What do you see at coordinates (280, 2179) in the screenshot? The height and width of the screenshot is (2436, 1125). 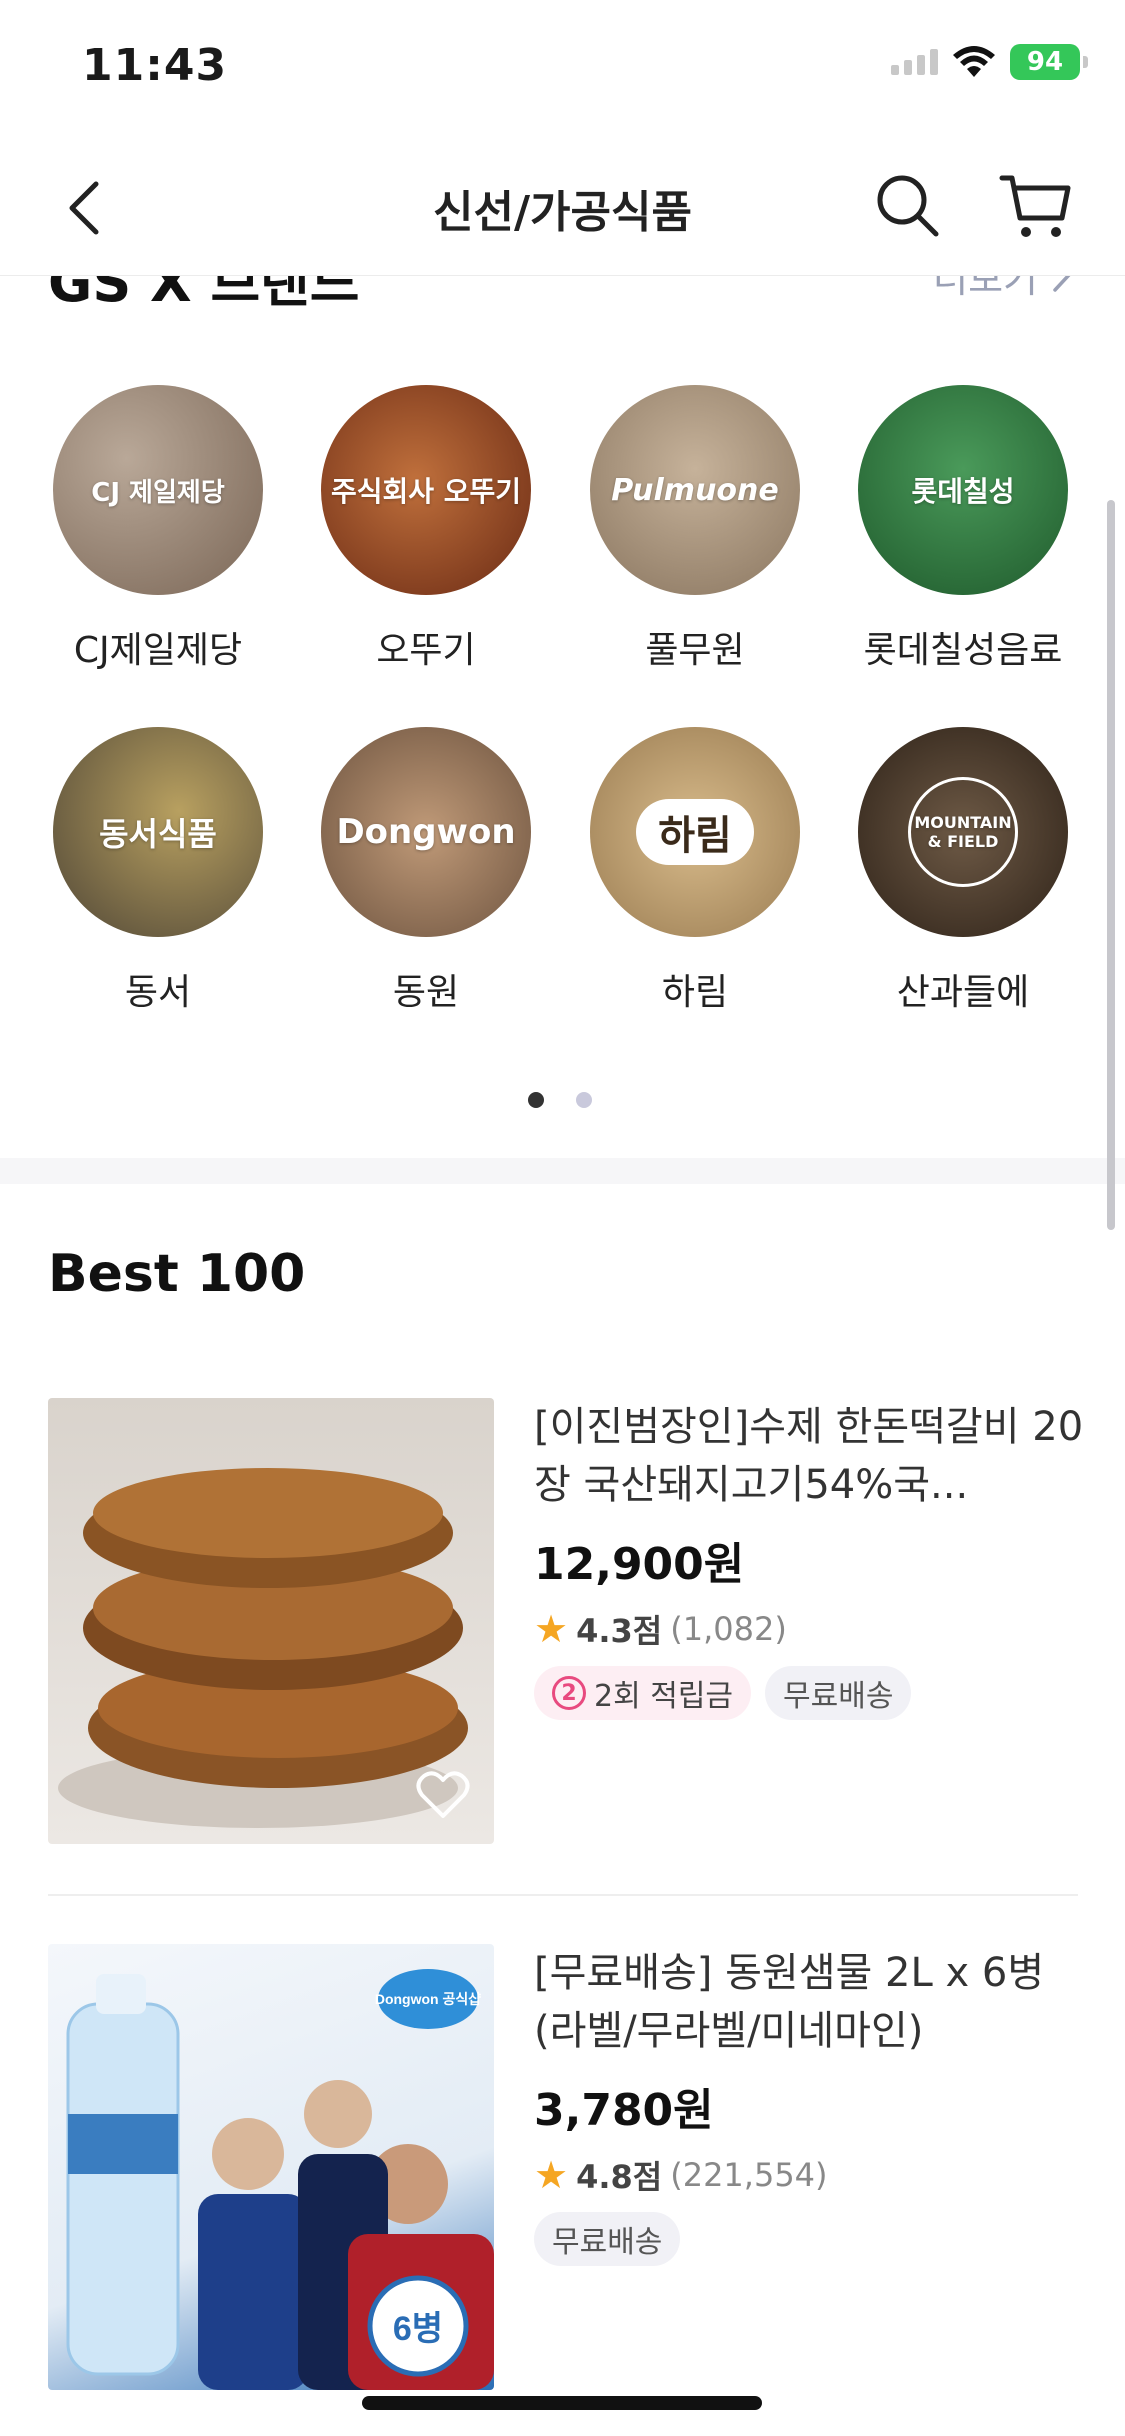 I see `water-bottle-image: 6병 Dongwon 공식샵` at bounding box center [280, 2179].